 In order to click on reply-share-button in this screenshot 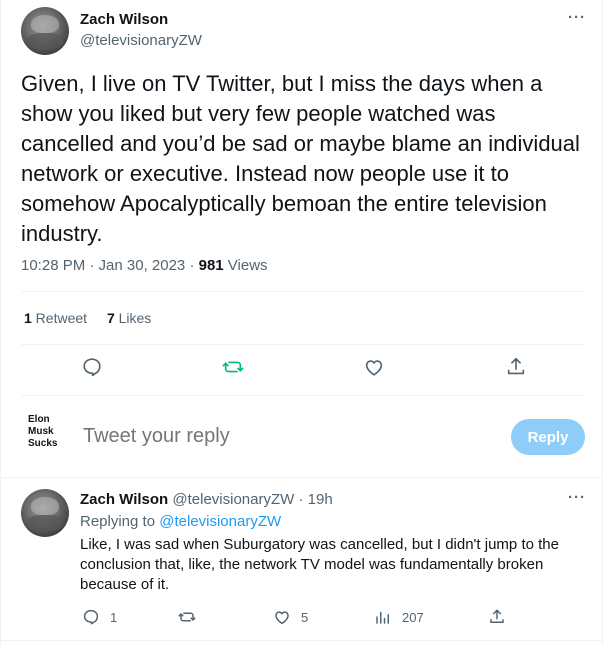, I will do `click(502, 617)`.